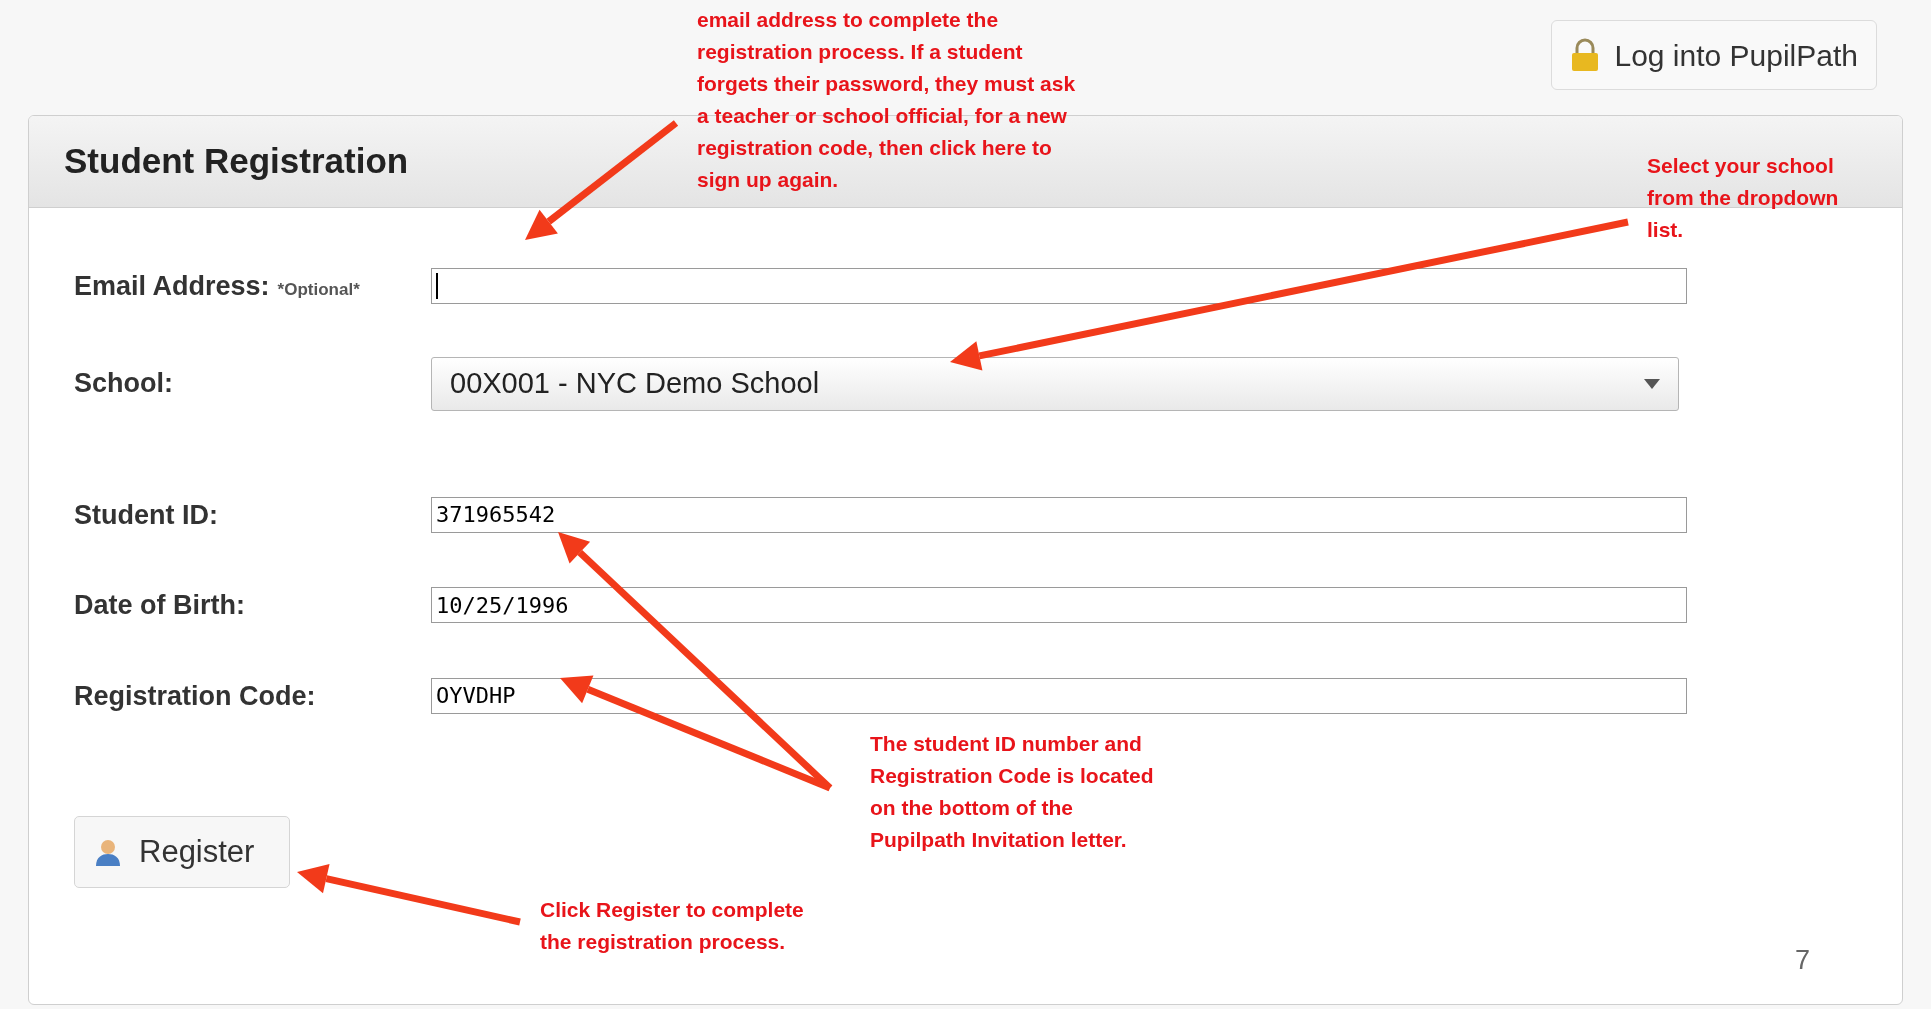  What do you see at coordinates (496, 515) in the screenshot?
I see `field-value: 371965542` at bounding box center [496, 515].